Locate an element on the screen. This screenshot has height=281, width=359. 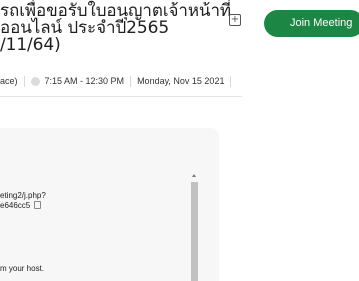
meeting-date: Monday, Nov 15 2021 is located at coordinates (181, 81).